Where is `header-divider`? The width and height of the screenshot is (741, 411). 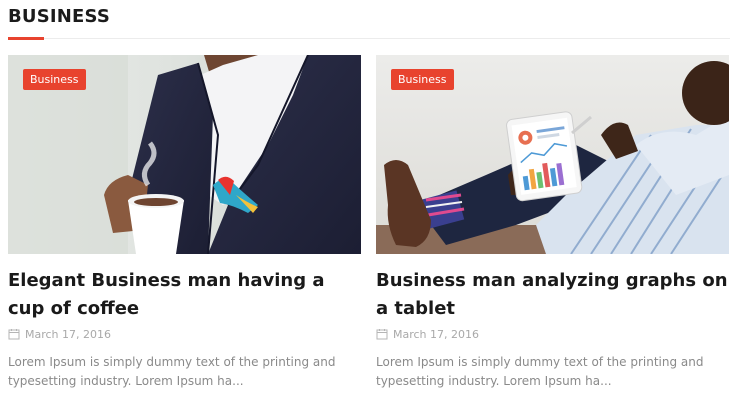
header-divider is located at coordinates (369, 38).